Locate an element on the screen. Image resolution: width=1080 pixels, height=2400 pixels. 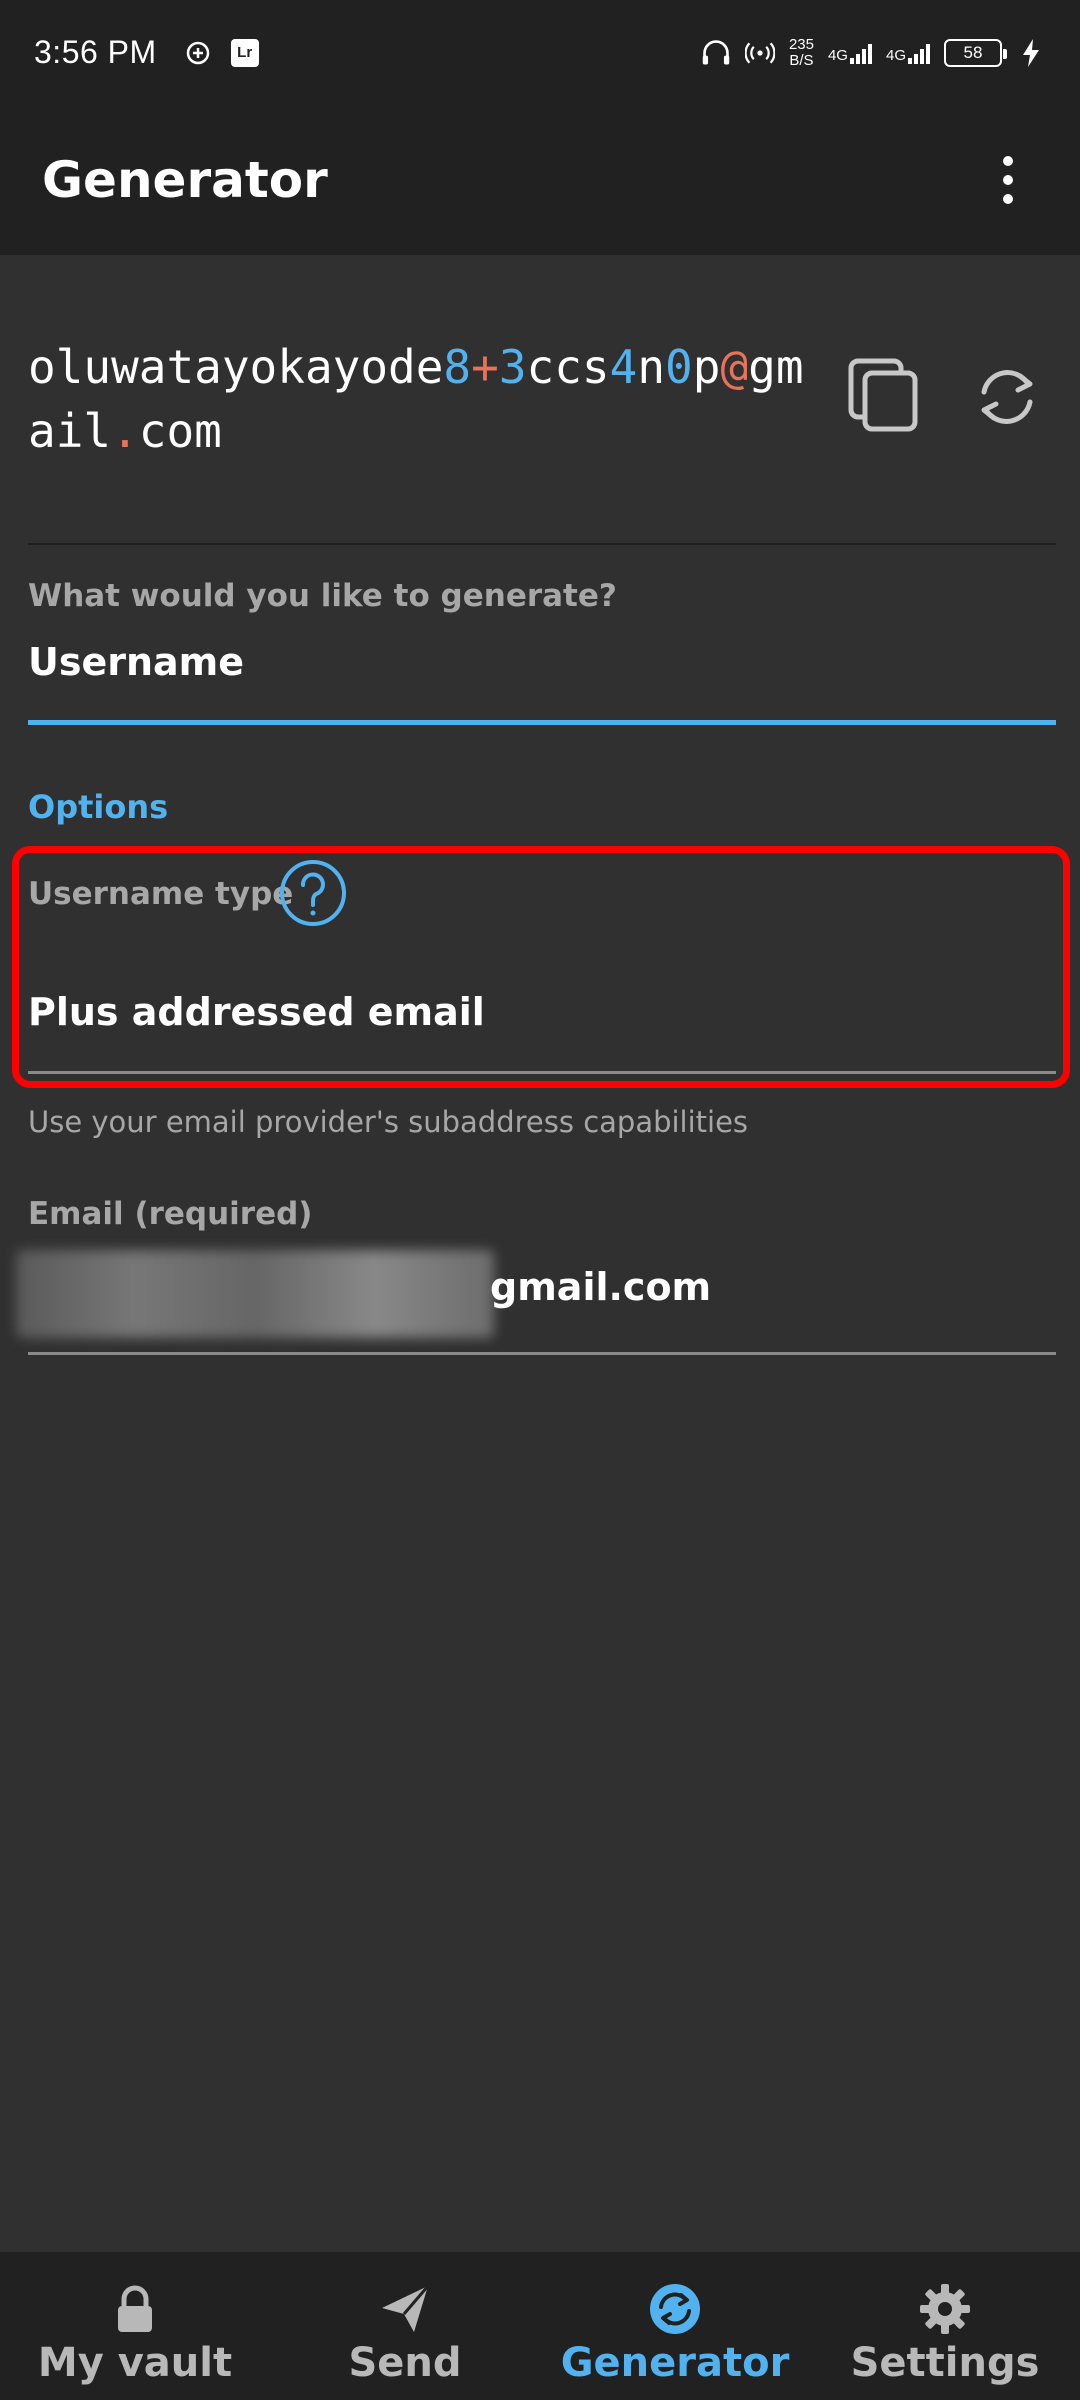
speed-unit: B/S is located at coordinates (801, 60).